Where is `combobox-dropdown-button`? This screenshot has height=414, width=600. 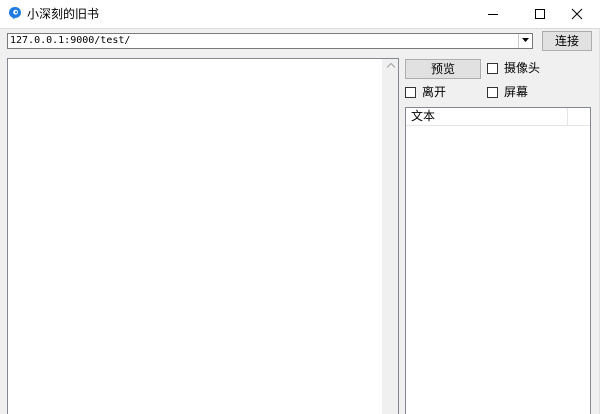 combobox-dropdown-button is located at coordinates (525, 41).